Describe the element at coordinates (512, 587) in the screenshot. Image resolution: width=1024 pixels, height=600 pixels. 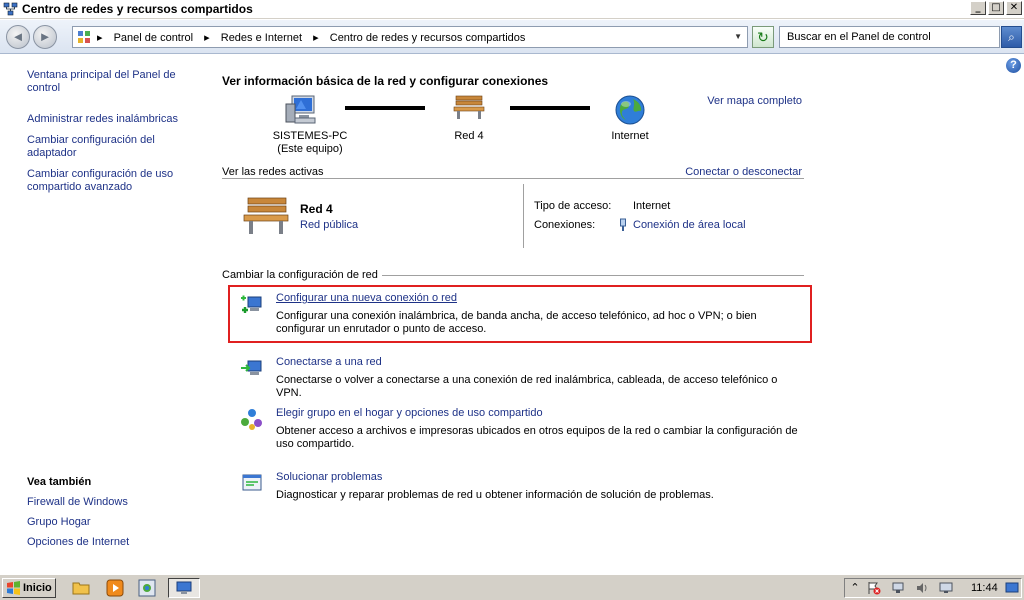
I see `taskbar: Inicio ⌃ 11:44` at that location.